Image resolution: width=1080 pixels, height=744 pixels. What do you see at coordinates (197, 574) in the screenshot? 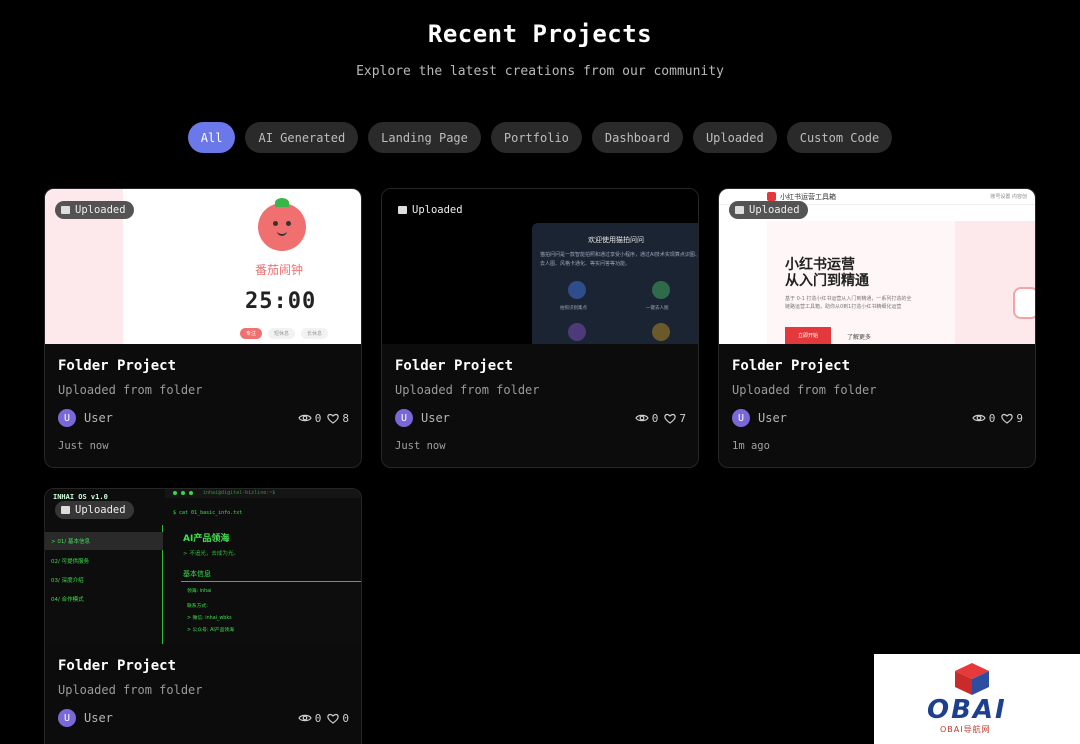
I see `thumb-section: 基本信息` at bounding box center [197, 574].